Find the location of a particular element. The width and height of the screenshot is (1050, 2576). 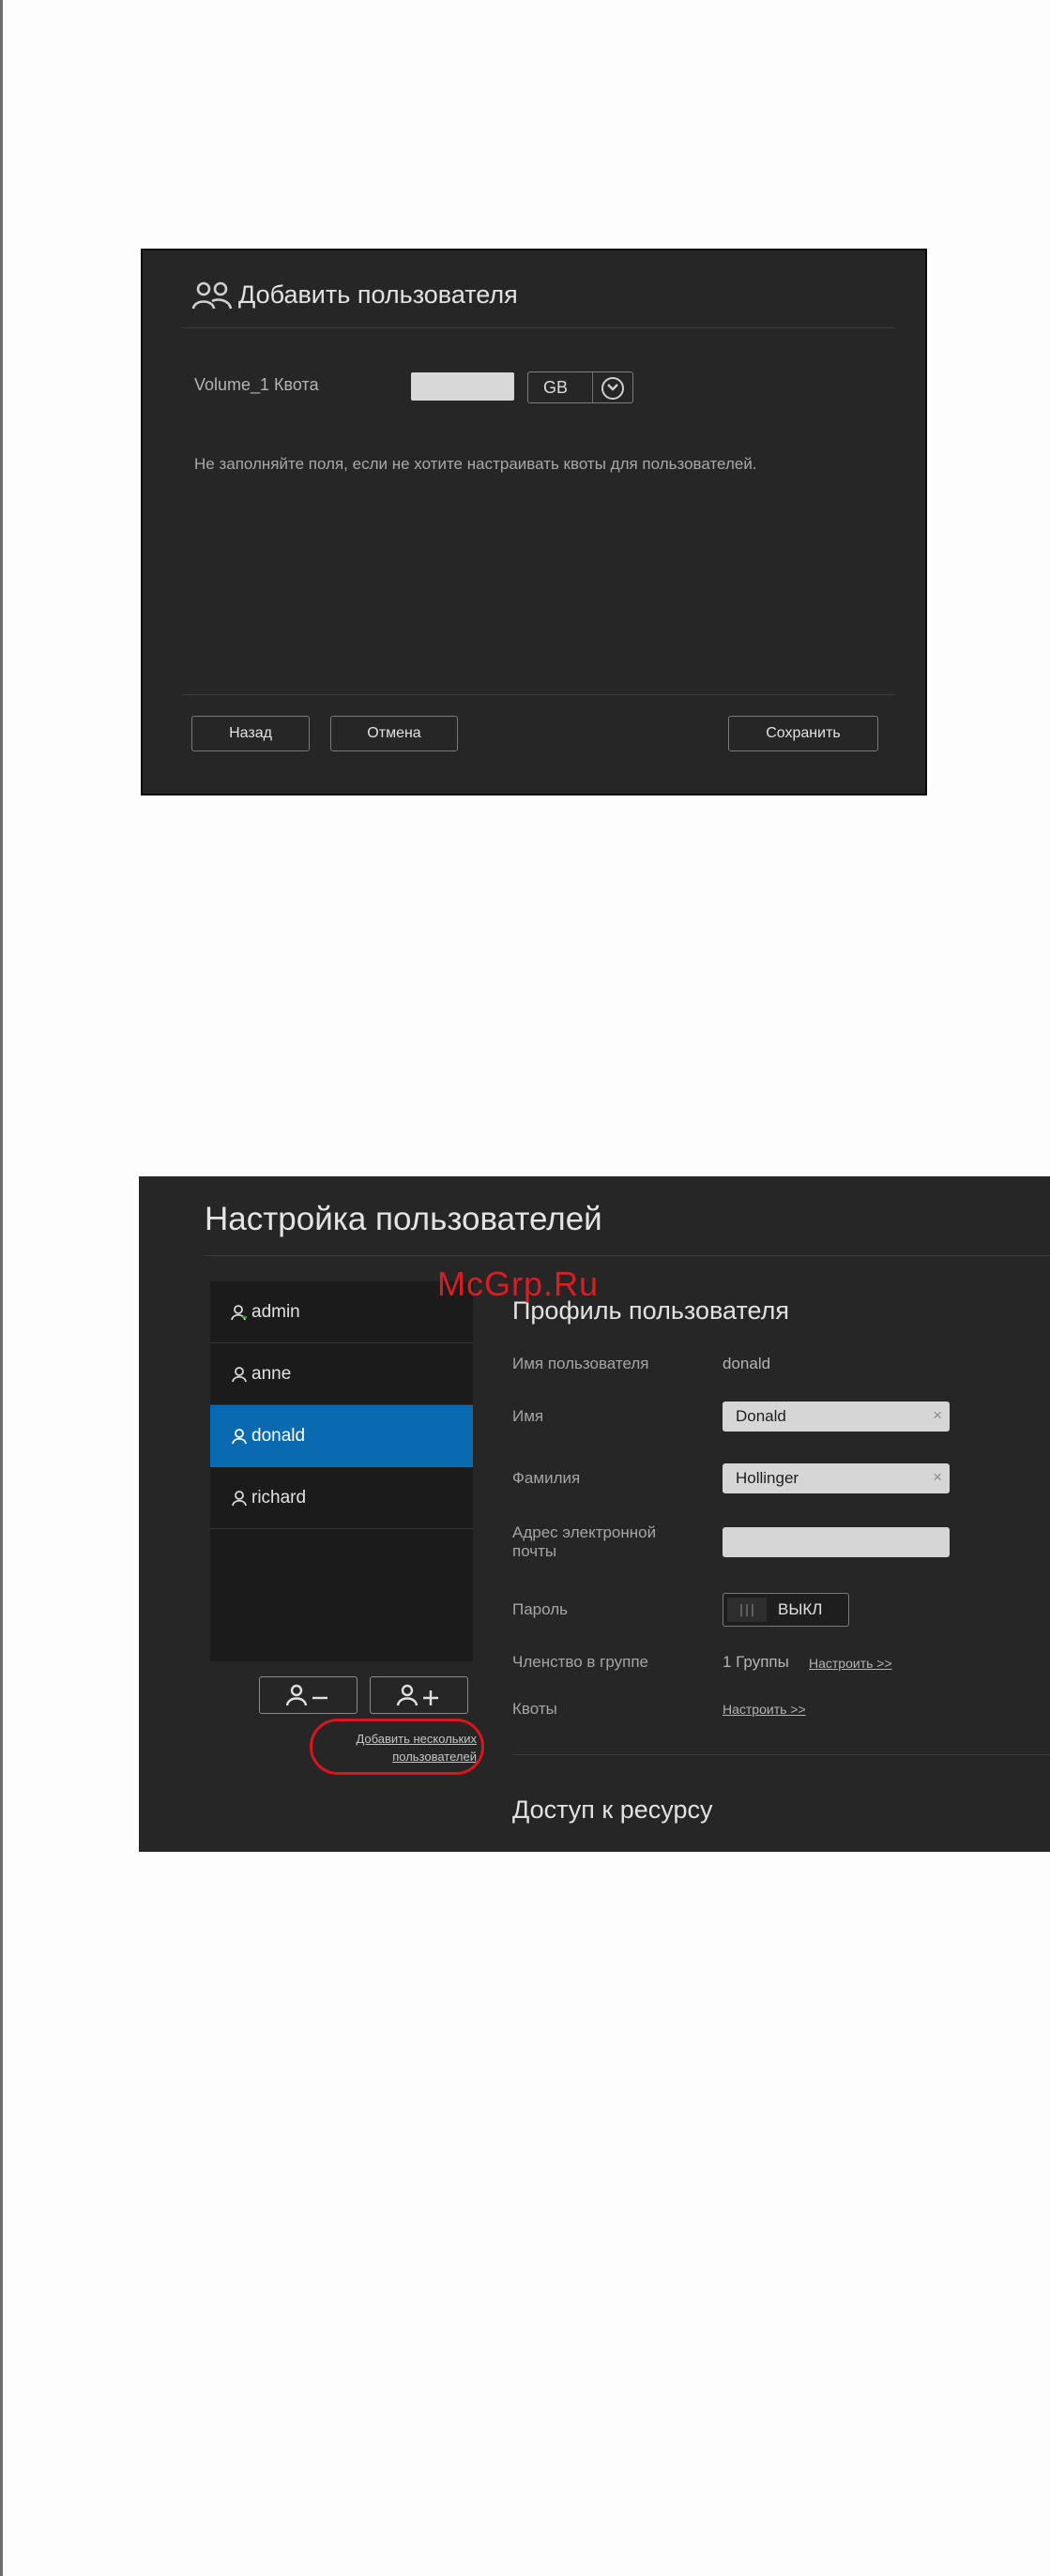

email-label-line2: почты is located at coordinates (534, 1551).